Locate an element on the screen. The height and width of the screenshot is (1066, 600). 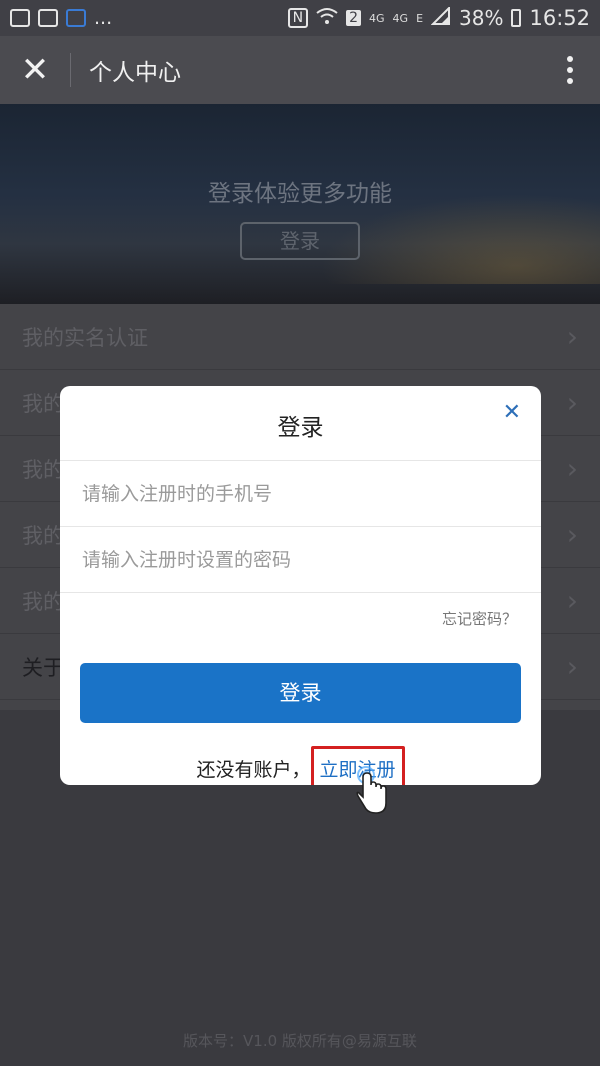
phone-field is located at coordinates (300, 493).